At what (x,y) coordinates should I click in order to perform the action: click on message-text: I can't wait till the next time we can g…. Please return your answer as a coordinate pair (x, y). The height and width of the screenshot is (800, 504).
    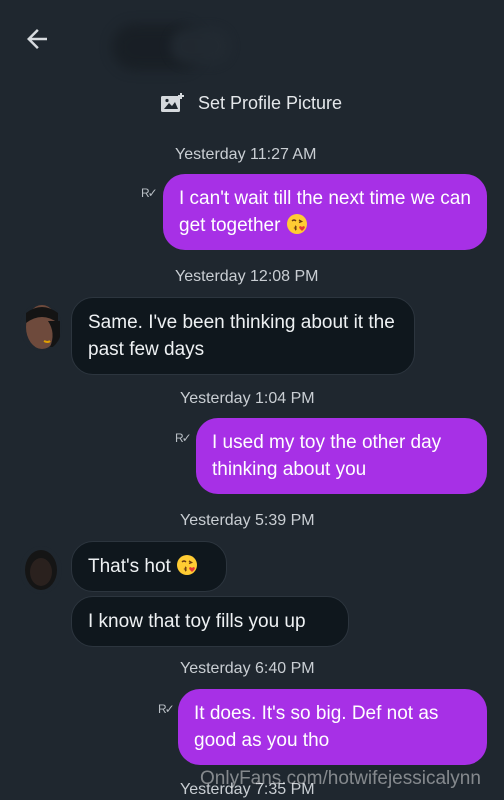
    Looking at the image, I should click on (325, 212).